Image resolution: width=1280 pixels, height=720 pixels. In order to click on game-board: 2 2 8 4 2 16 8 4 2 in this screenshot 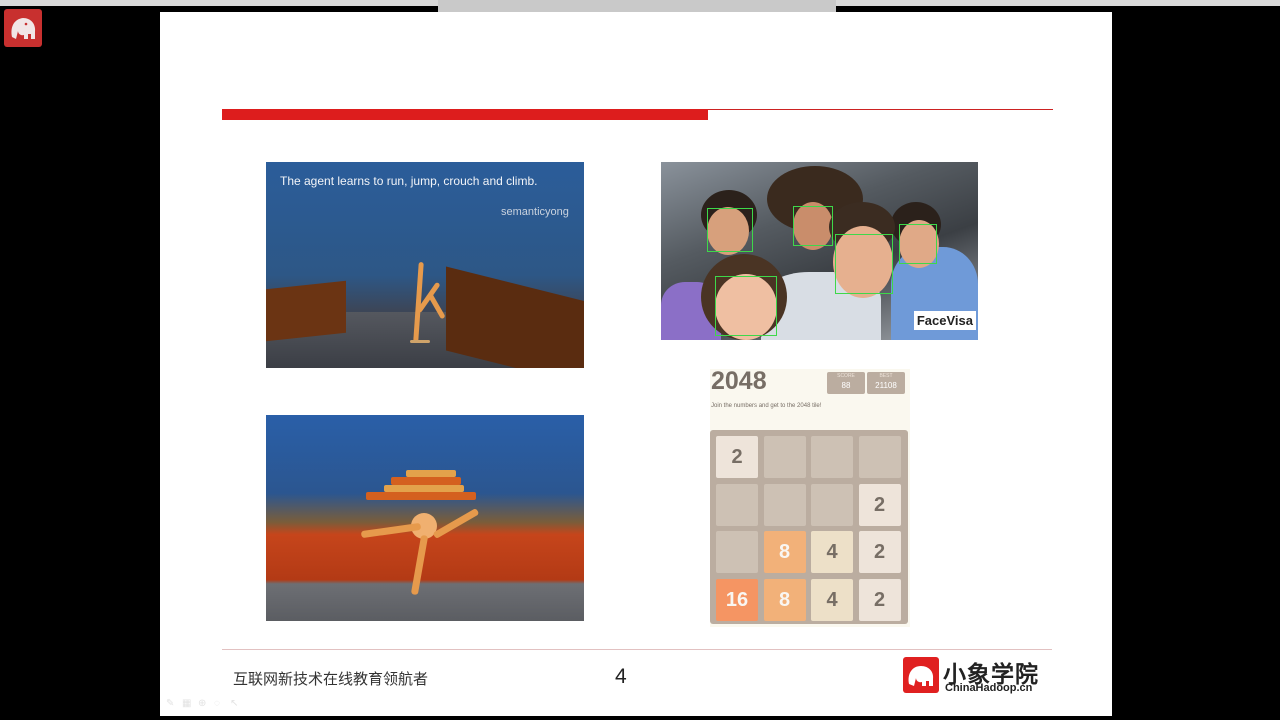, I will do `click(809, 527)`.